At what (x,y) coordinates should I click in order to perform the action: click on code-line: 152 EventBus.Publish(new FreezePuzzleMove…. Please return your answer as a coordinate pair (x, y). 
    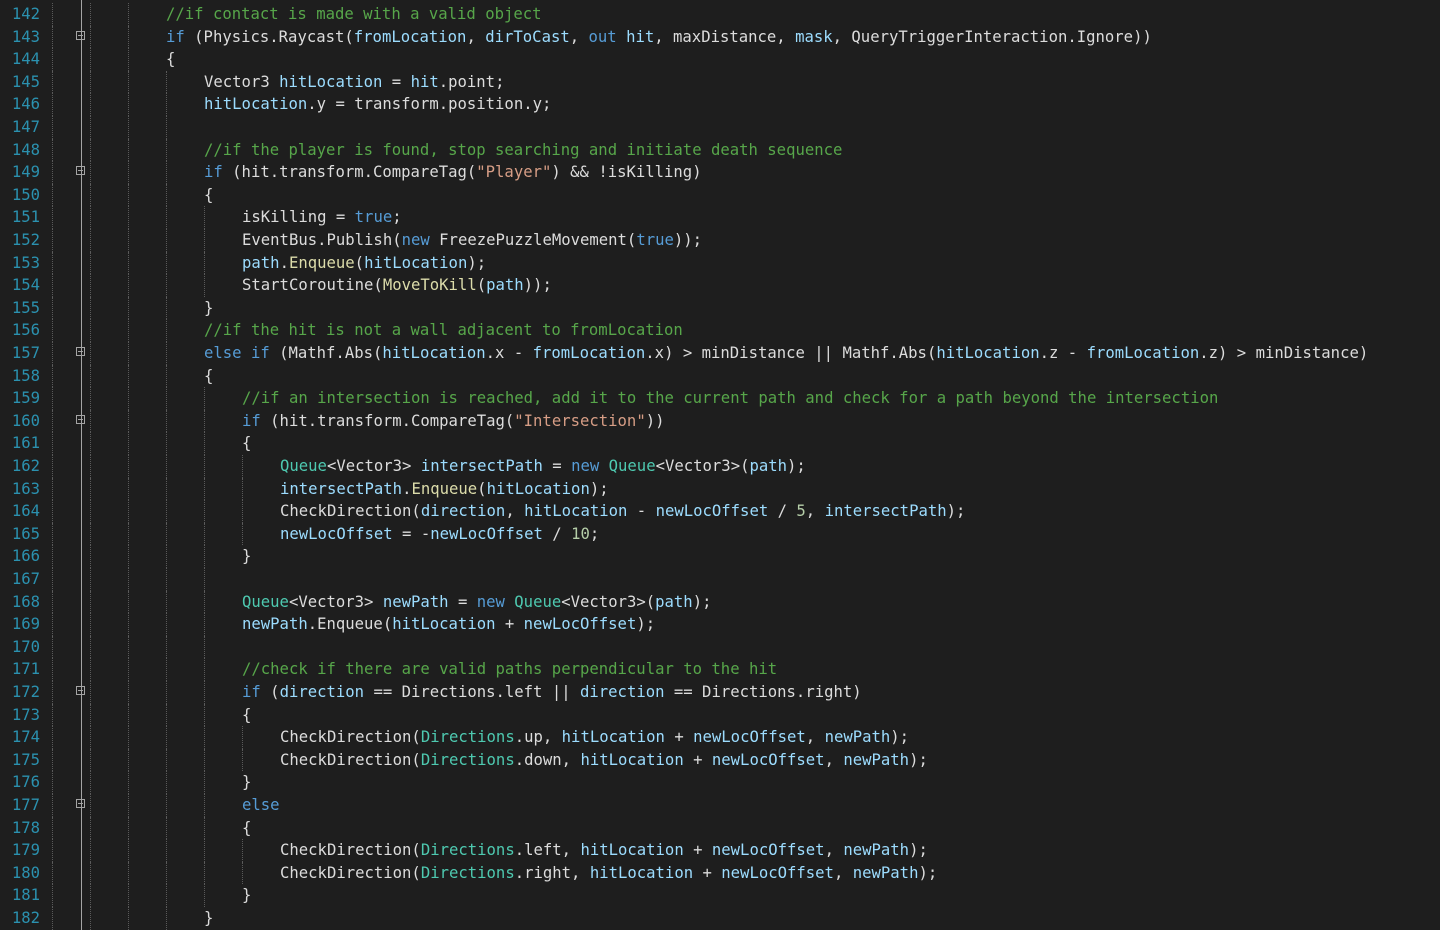
    Looking at the image, I should click on (720, 240).